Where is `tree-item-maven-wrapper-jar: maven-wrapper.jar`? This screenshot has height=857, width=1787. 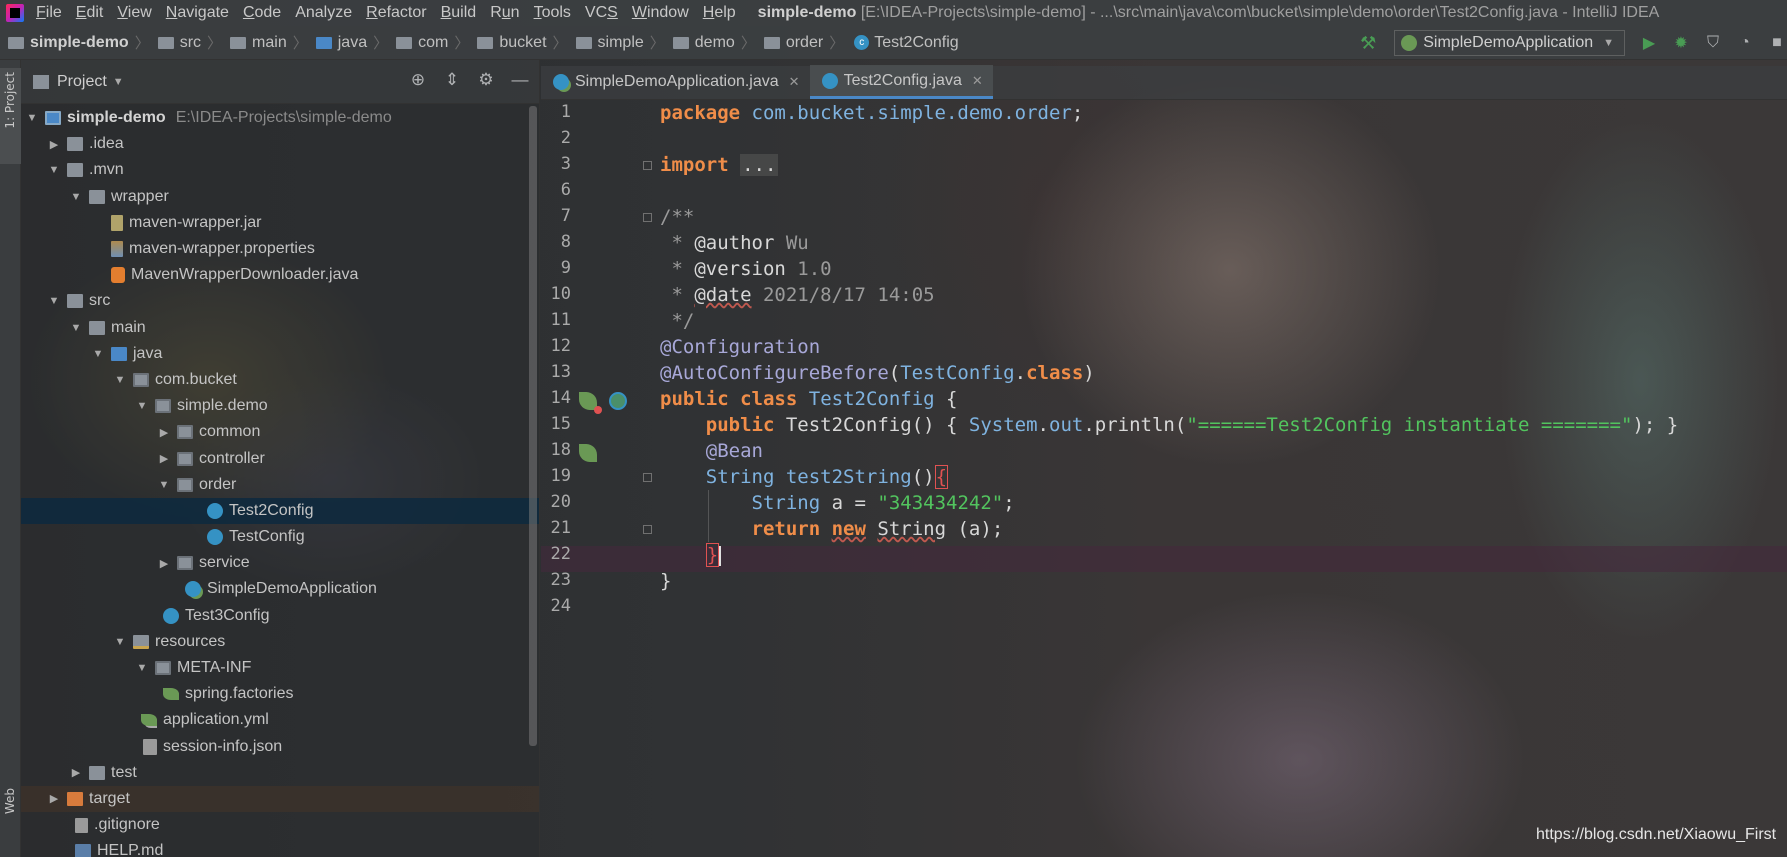 tree-item-maven-wrapper-jar: maven-wrapper.jar is located at coordinates (280, 223).